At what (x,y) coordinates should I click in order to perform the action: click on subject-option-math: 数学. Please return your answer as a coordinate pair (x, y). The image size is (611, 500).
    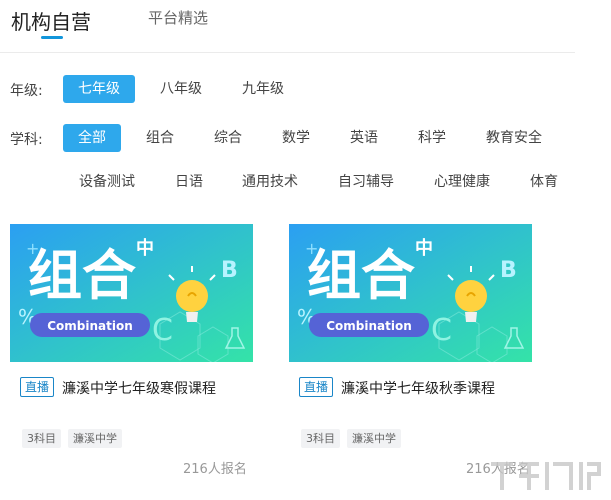
    Looking at the image, I should click on (296, 138).